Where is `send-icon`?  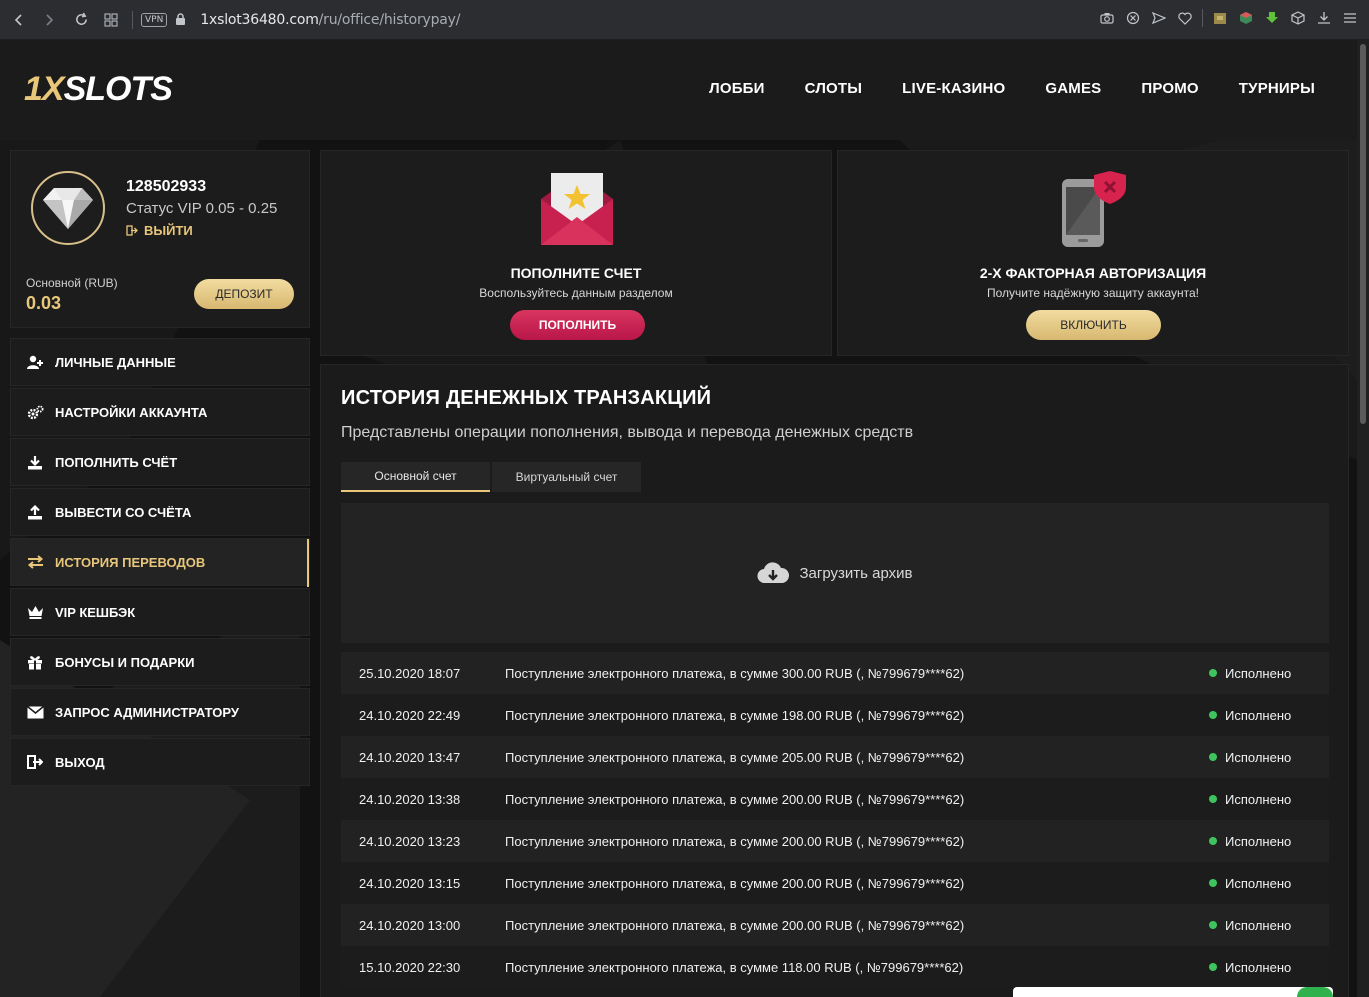
send-icon is located at coordinates (1159, 18).